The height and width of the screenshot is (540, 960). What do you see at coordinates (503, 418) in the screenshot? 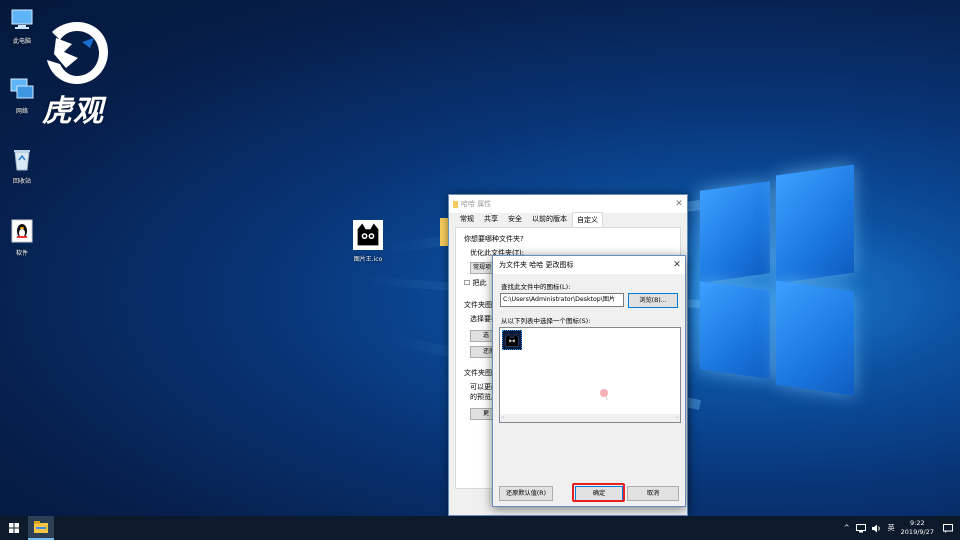
I see `scroll-left-arrow: ‹` at bounding box center [503, 418].